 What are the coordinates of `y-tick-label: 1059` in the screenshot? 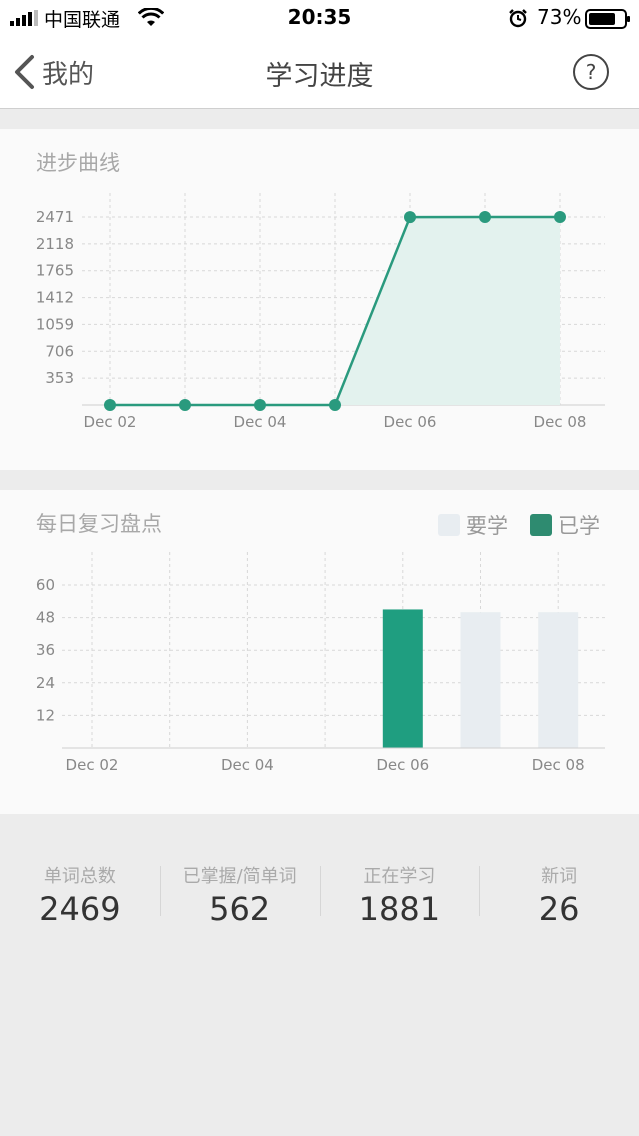 It's located at (55, 324).